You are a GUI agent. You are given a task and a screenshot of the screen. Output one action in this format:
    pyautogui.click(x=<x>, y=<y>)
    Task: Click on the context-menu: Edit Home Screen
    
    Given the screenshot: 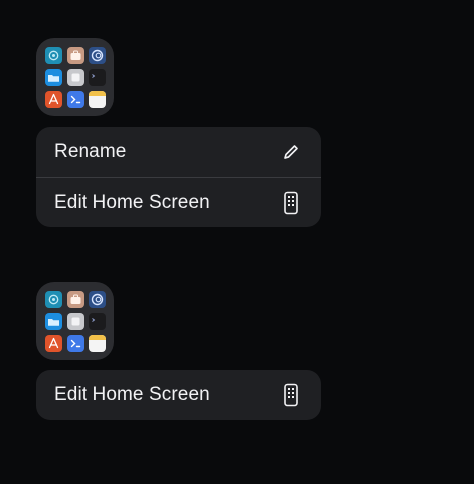 What is the action you would take?
    pyautogui.click(x=178, y=395)
    